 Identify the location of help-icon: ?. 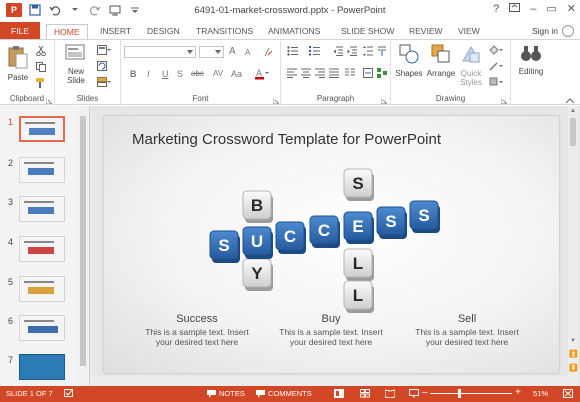
(496, 9).